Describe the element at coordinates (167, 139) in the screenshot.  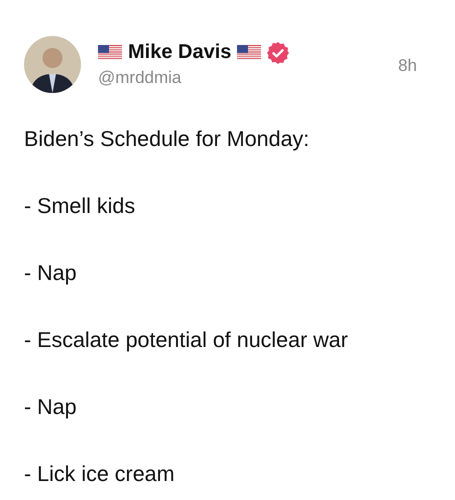
I see `post-text-line: Biden’s Schedule for Monday:` at that location.